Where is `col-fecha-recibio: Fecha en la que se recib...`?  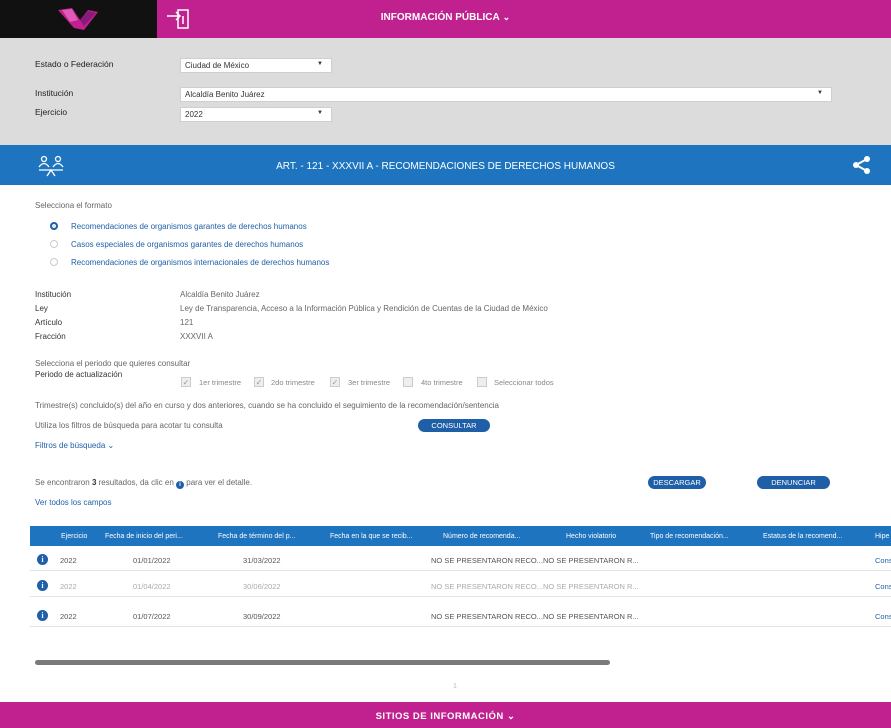
col-fecha-recibio: Fecha en la que se recib... is located at coordinates (371, 536).